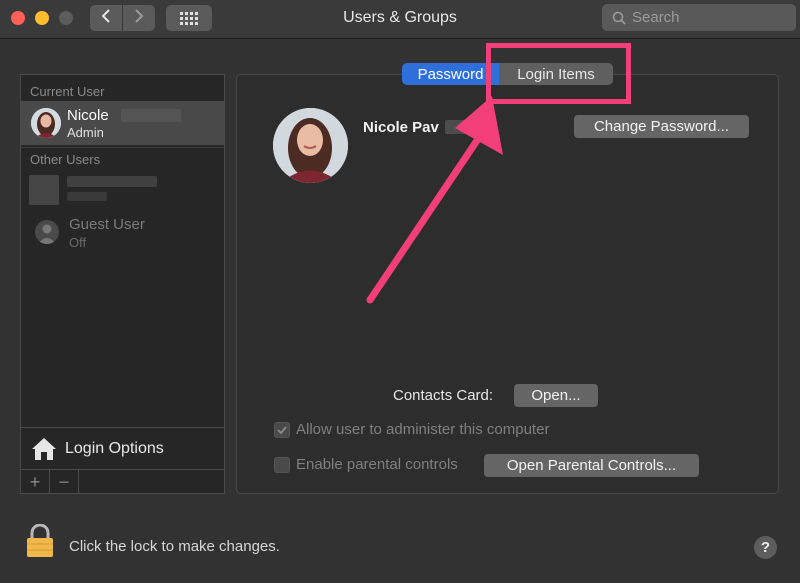 This screenshot has height=583, width=800. I want to click on sidebar-item-current-user: Nicole Admin, so click(122, 123).